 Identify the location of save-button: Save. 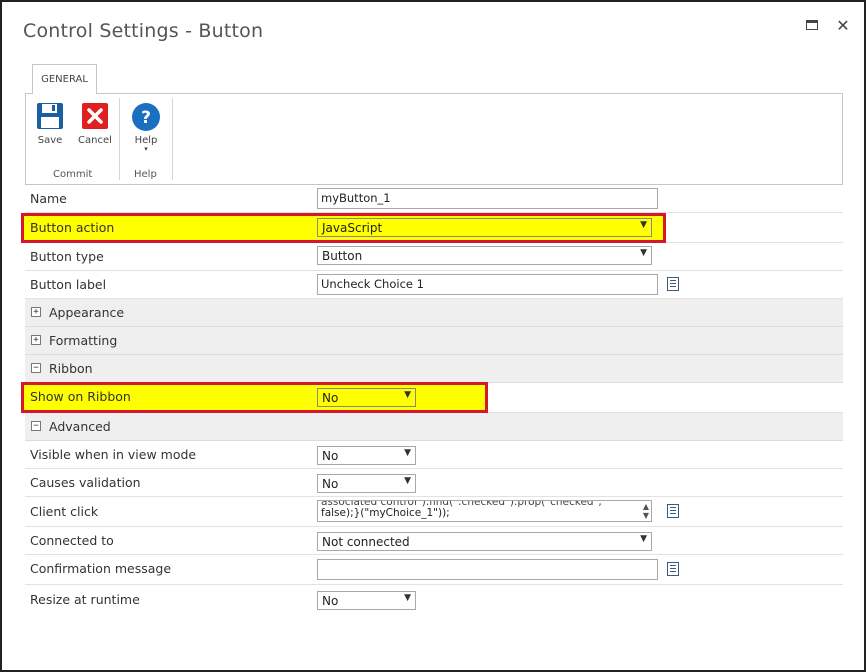
(50, 124).